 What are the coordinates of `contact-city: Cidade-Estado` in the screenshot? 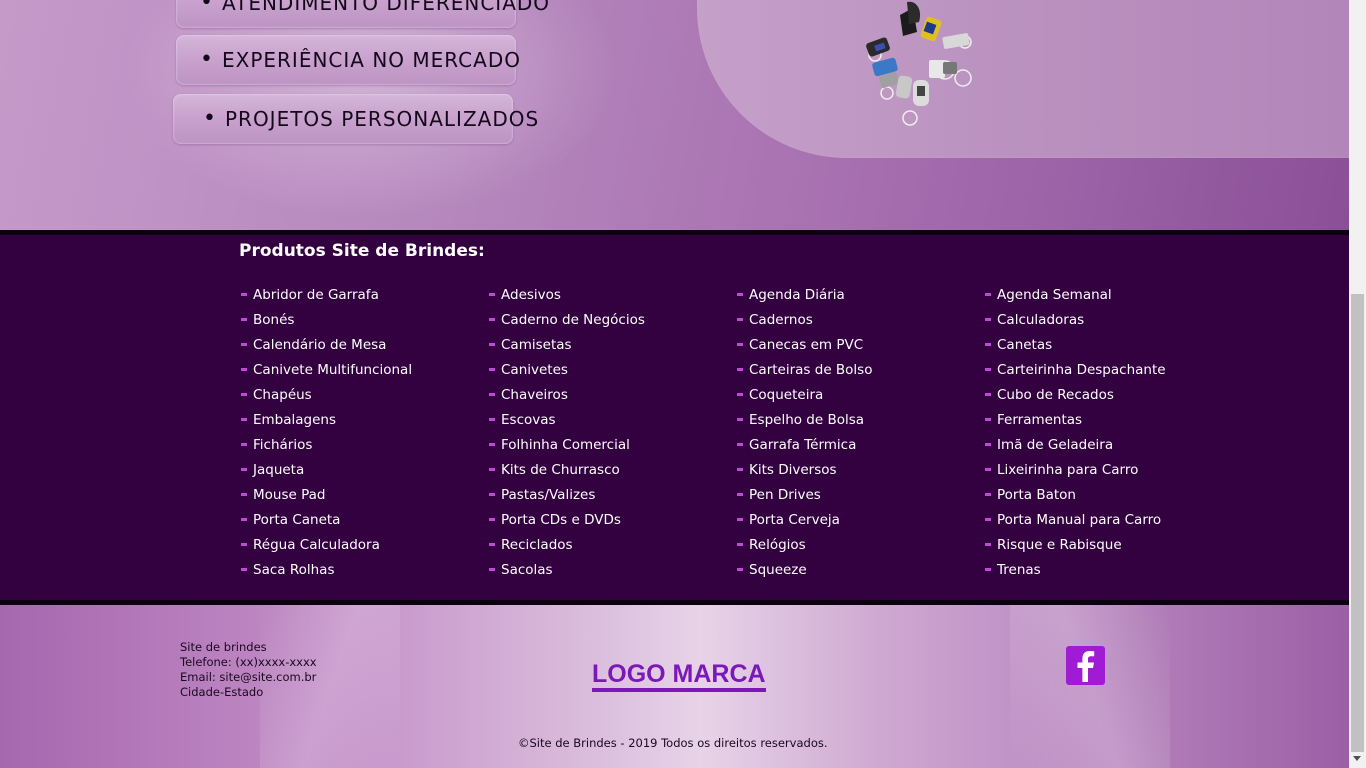 It's located at (222, 692).